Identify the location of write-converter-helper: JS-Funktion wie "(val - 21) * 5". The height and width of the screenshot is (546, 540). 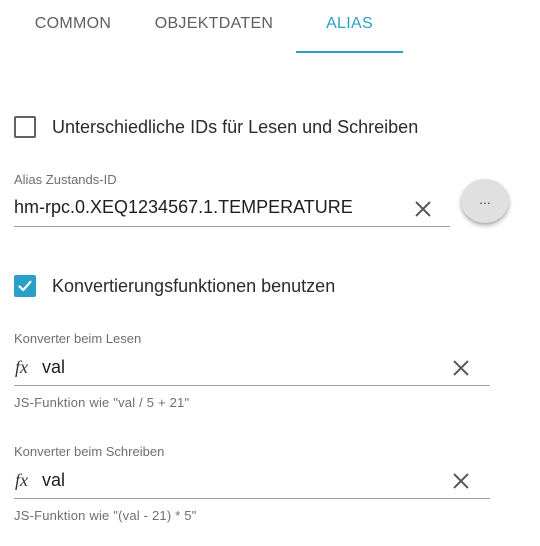
(105, 515).